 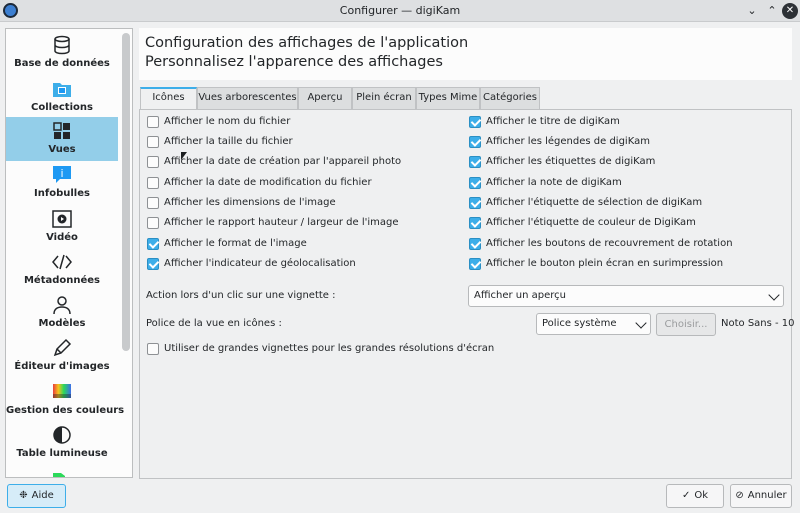 I want to click on checkbox-label: Afficher les légendes de digiKam, so click(x=568, y=141).